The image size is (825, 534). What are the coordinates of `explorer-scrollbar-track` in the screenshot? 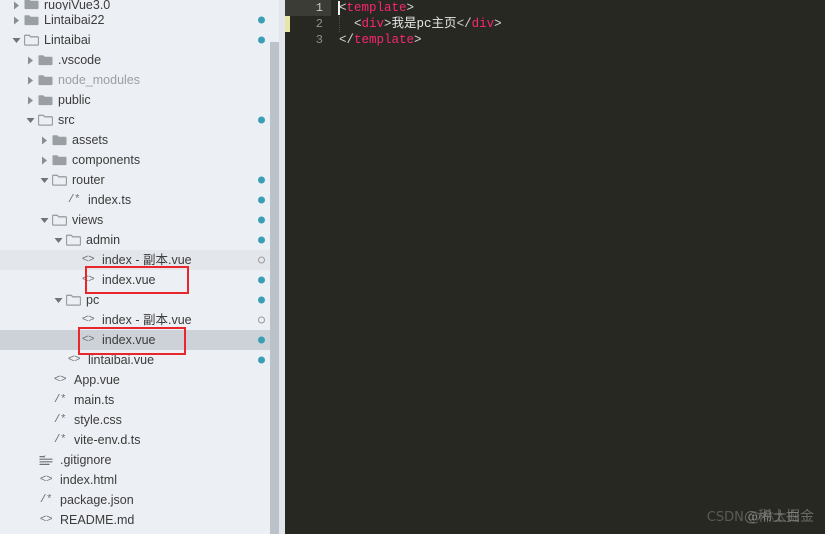 It's located at (274, 267).